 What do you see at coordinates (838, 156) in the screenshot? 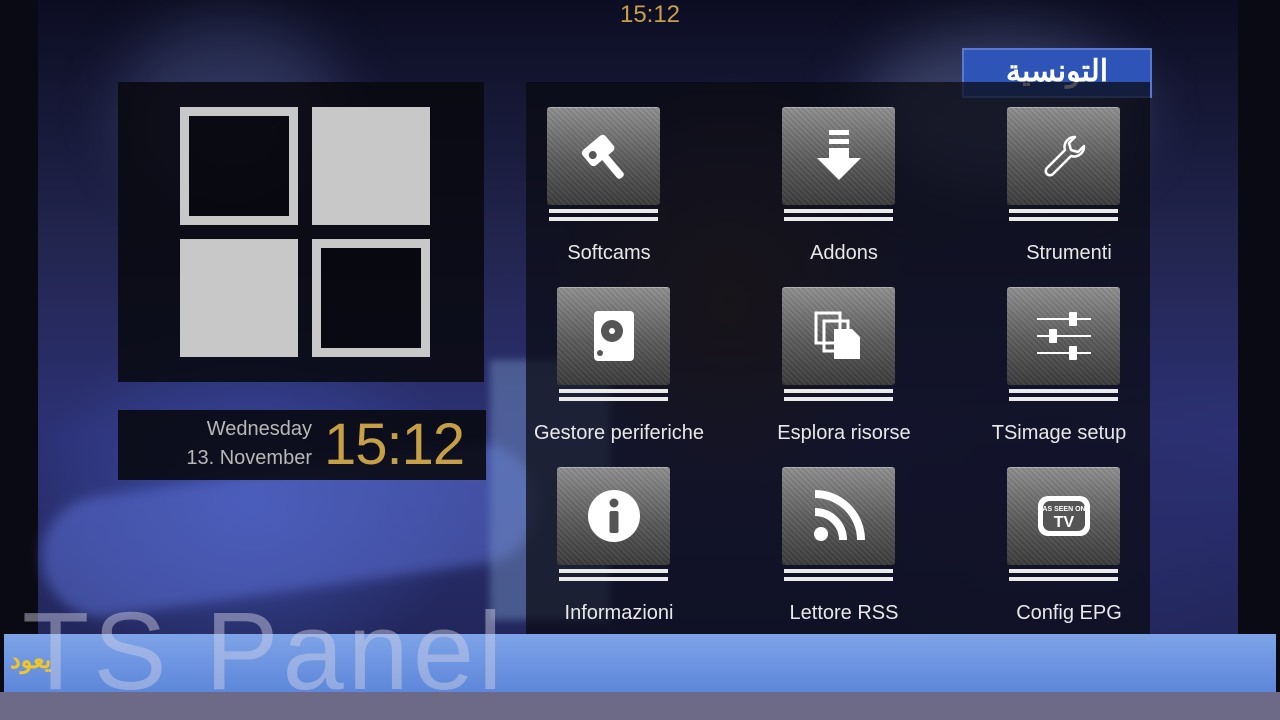
I see `download-arrow-icon` at bounding box center [838, 156].